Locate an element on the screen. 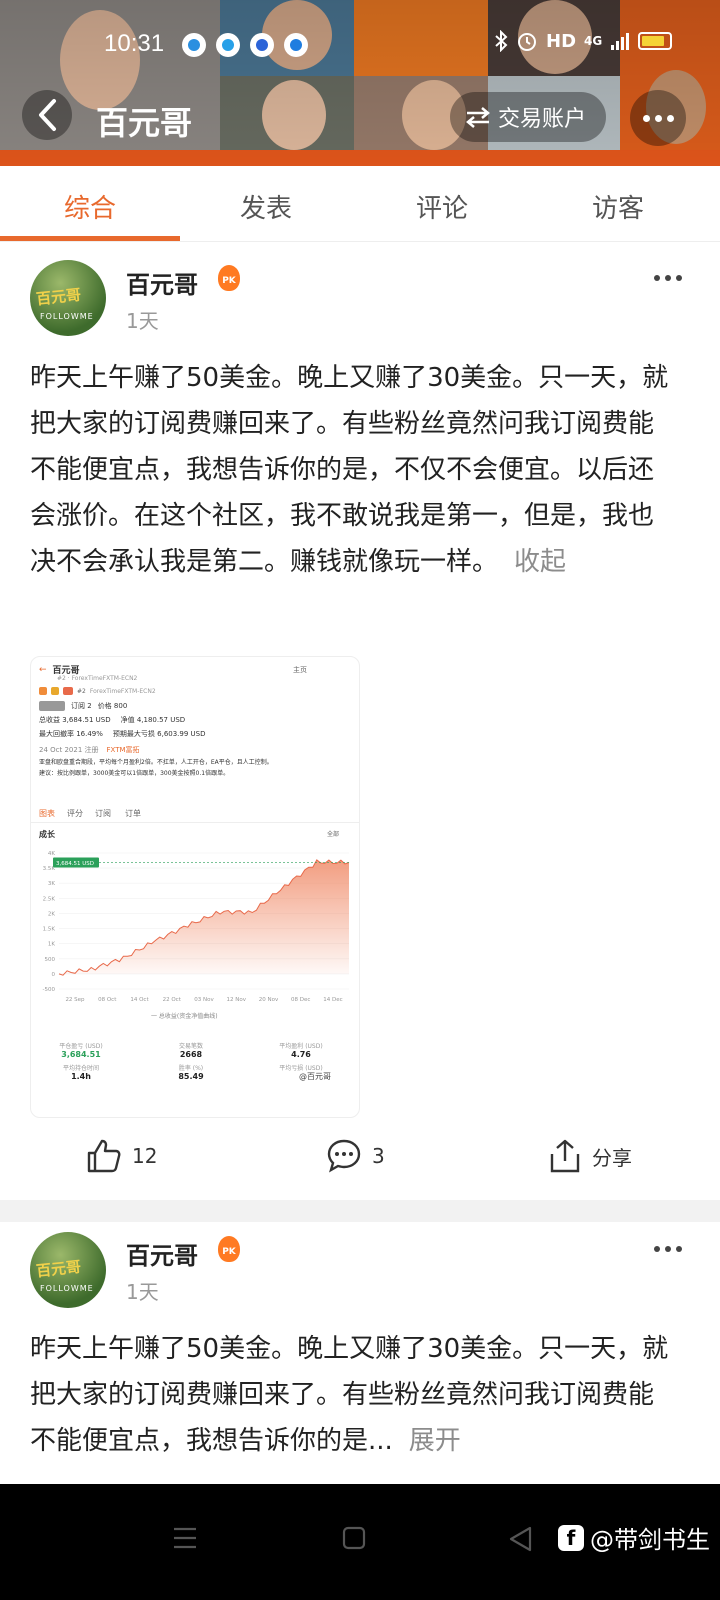  comment-count: 3 is located at coordinates (378, 1156).